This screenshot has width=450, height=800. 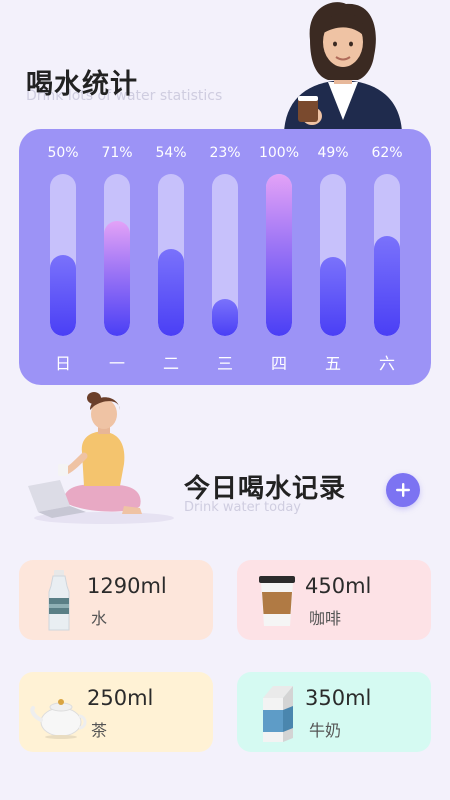 What do you see at coordinates (58, 719) in the screenshot?
I see `teapot-icon` at bounding box center [58, 719].